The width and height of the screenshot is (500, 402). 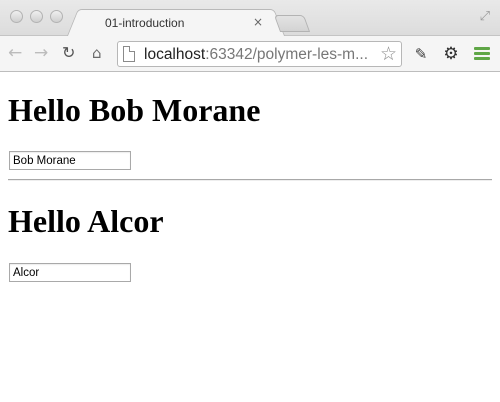 I want to click on minimize-window-button, so click(x=36, y=16).